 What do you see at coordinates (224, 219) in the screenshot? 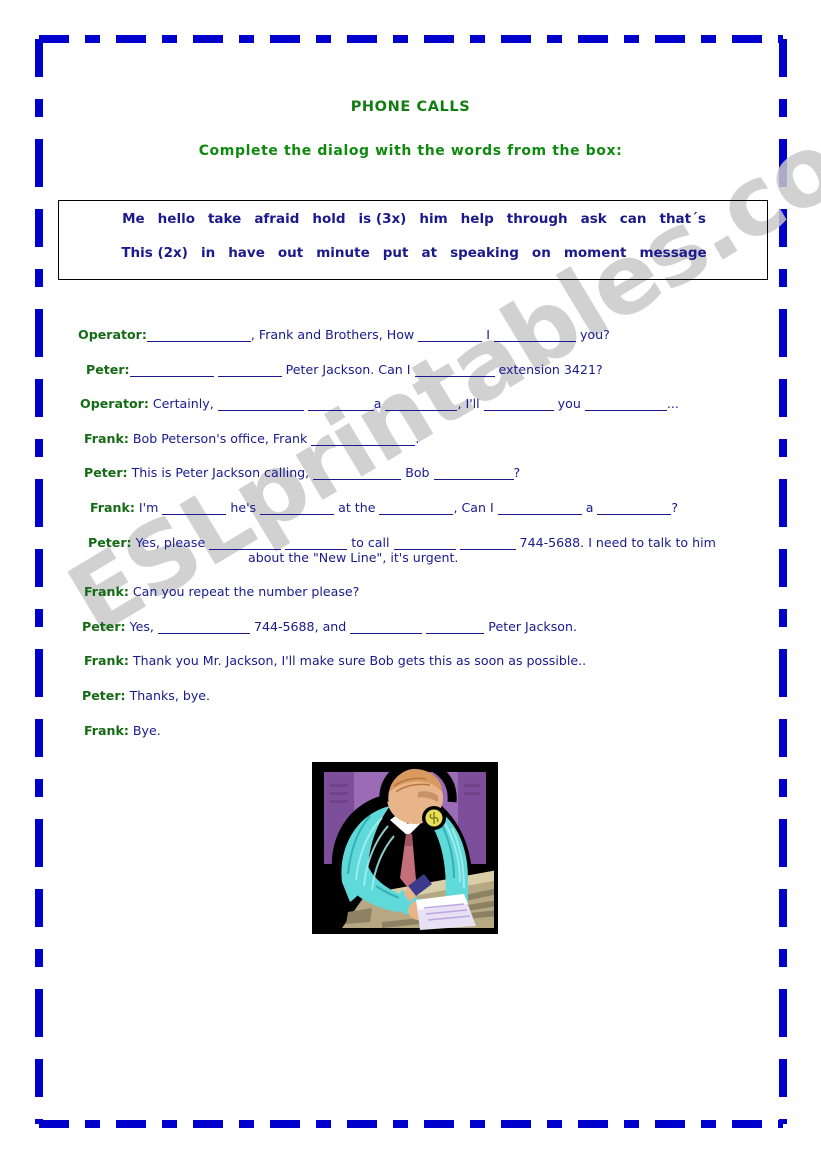
I see `word-bank-word-2: take` at bounding box center [224, 219].